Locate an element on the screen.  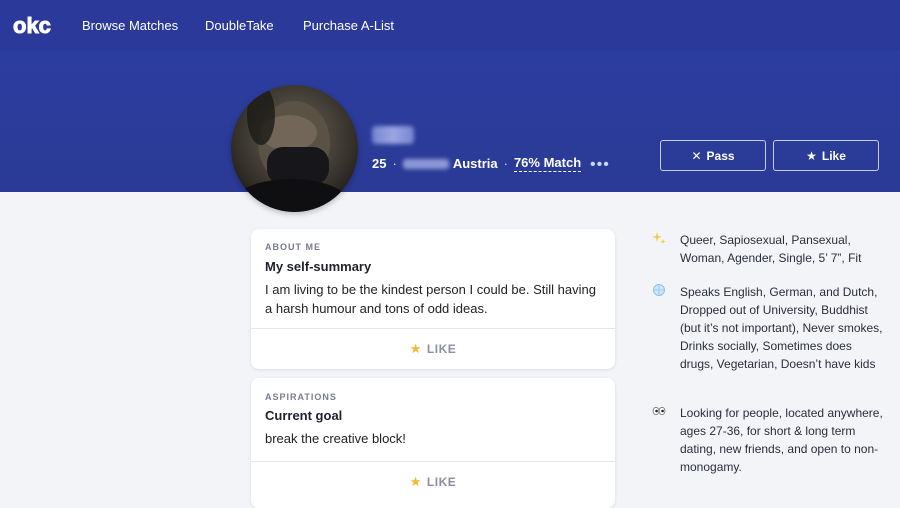
card-title: My self-summary is located at coordinates (318, 266).